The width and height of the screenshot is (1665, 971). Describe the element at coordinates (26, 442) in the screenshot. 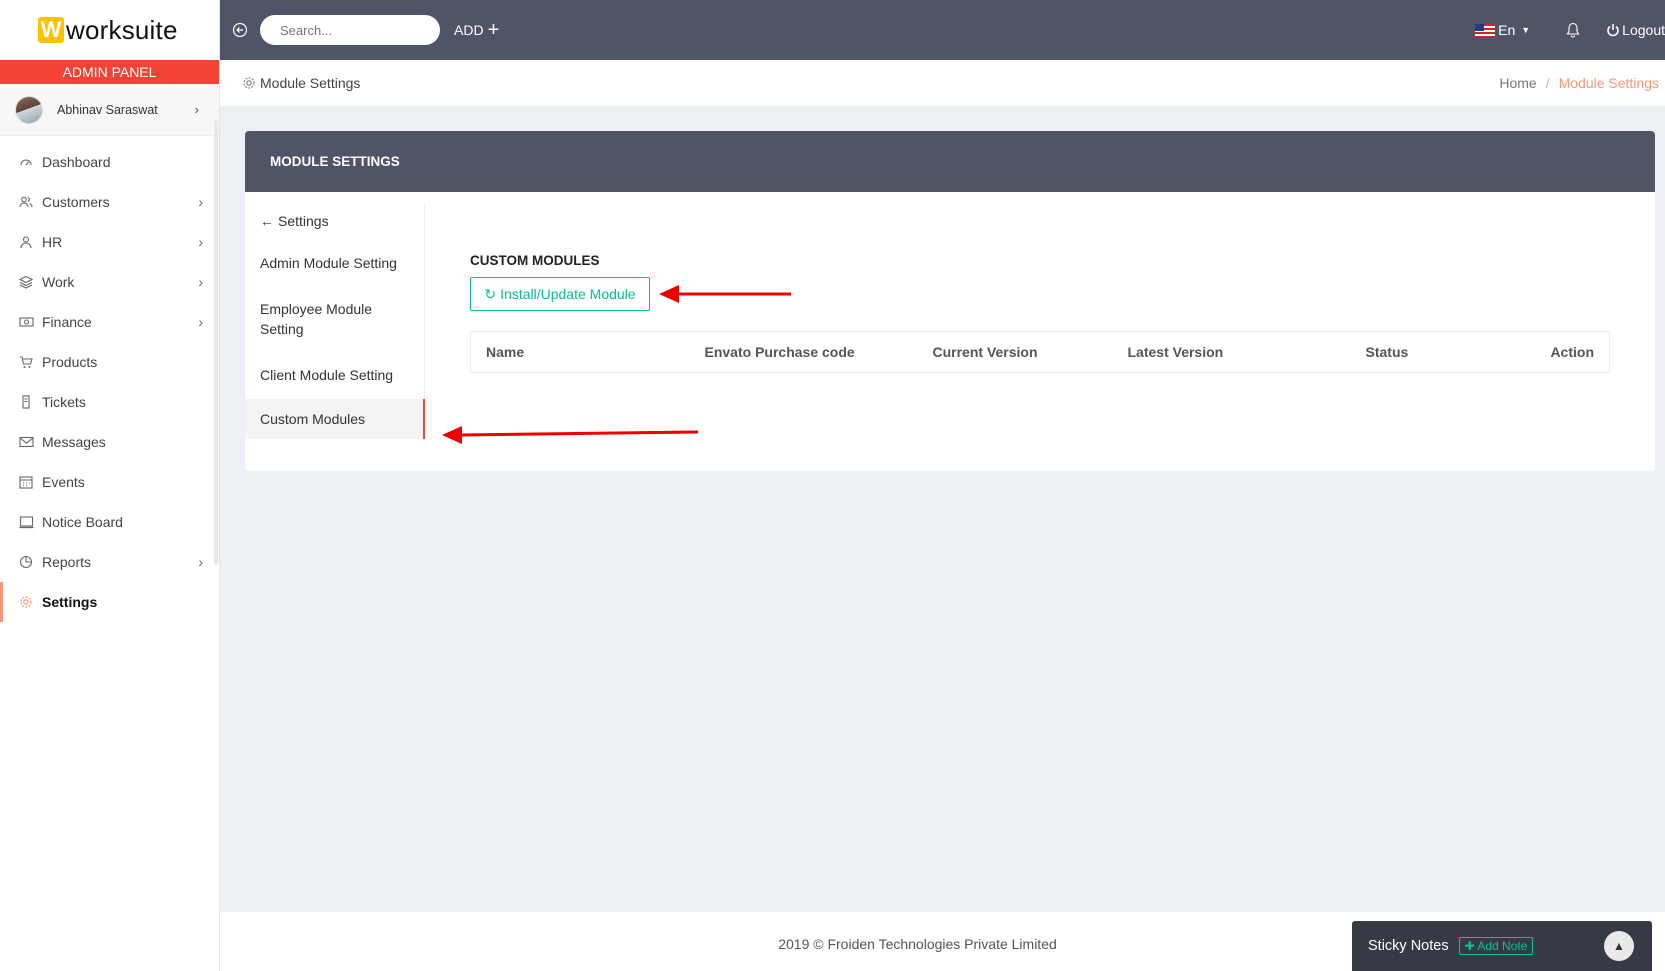

I see `envelope-icon` at that location.